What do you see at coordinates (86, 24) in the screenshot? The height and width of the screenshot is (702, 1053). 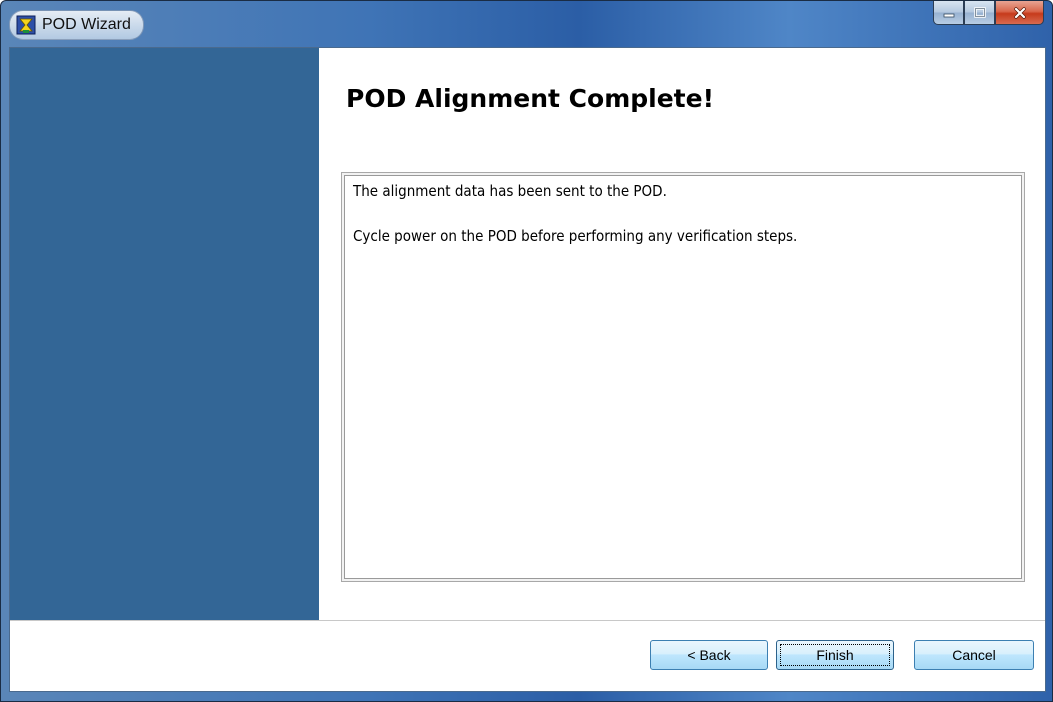 I see `window-title: POD Wizard` at bounding box center [86, 24].